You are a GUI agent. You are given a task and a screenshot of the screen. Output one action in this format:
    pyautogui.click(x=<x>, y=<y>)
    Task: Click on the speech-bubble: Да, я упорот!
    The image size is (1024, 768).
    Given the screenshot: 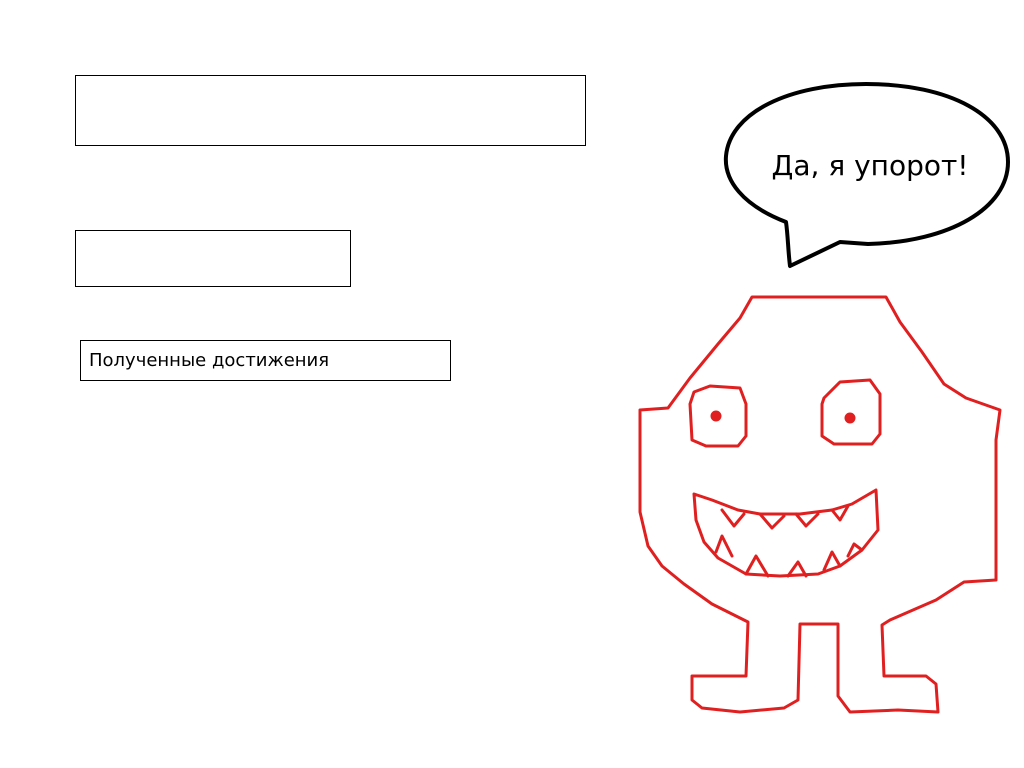 What is the action you would take?
    pyautogui.click(x=866, y=175)
    